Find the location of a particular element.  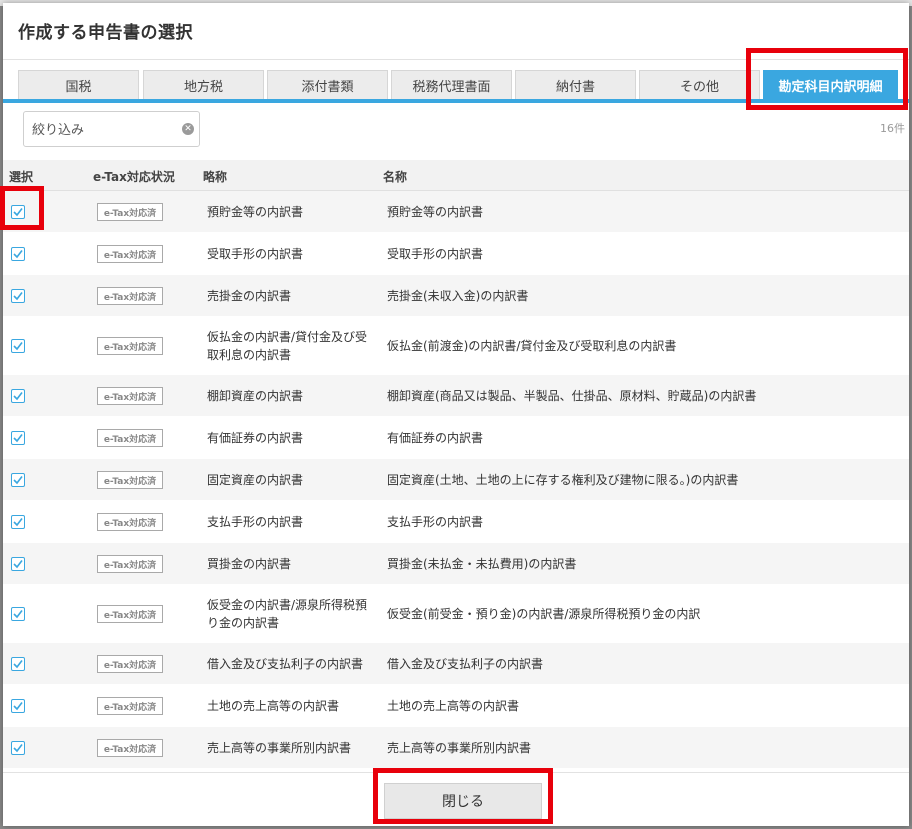

row-name: 売掛金(未収入金)の内訳書 is located at coordinates (458, 296).